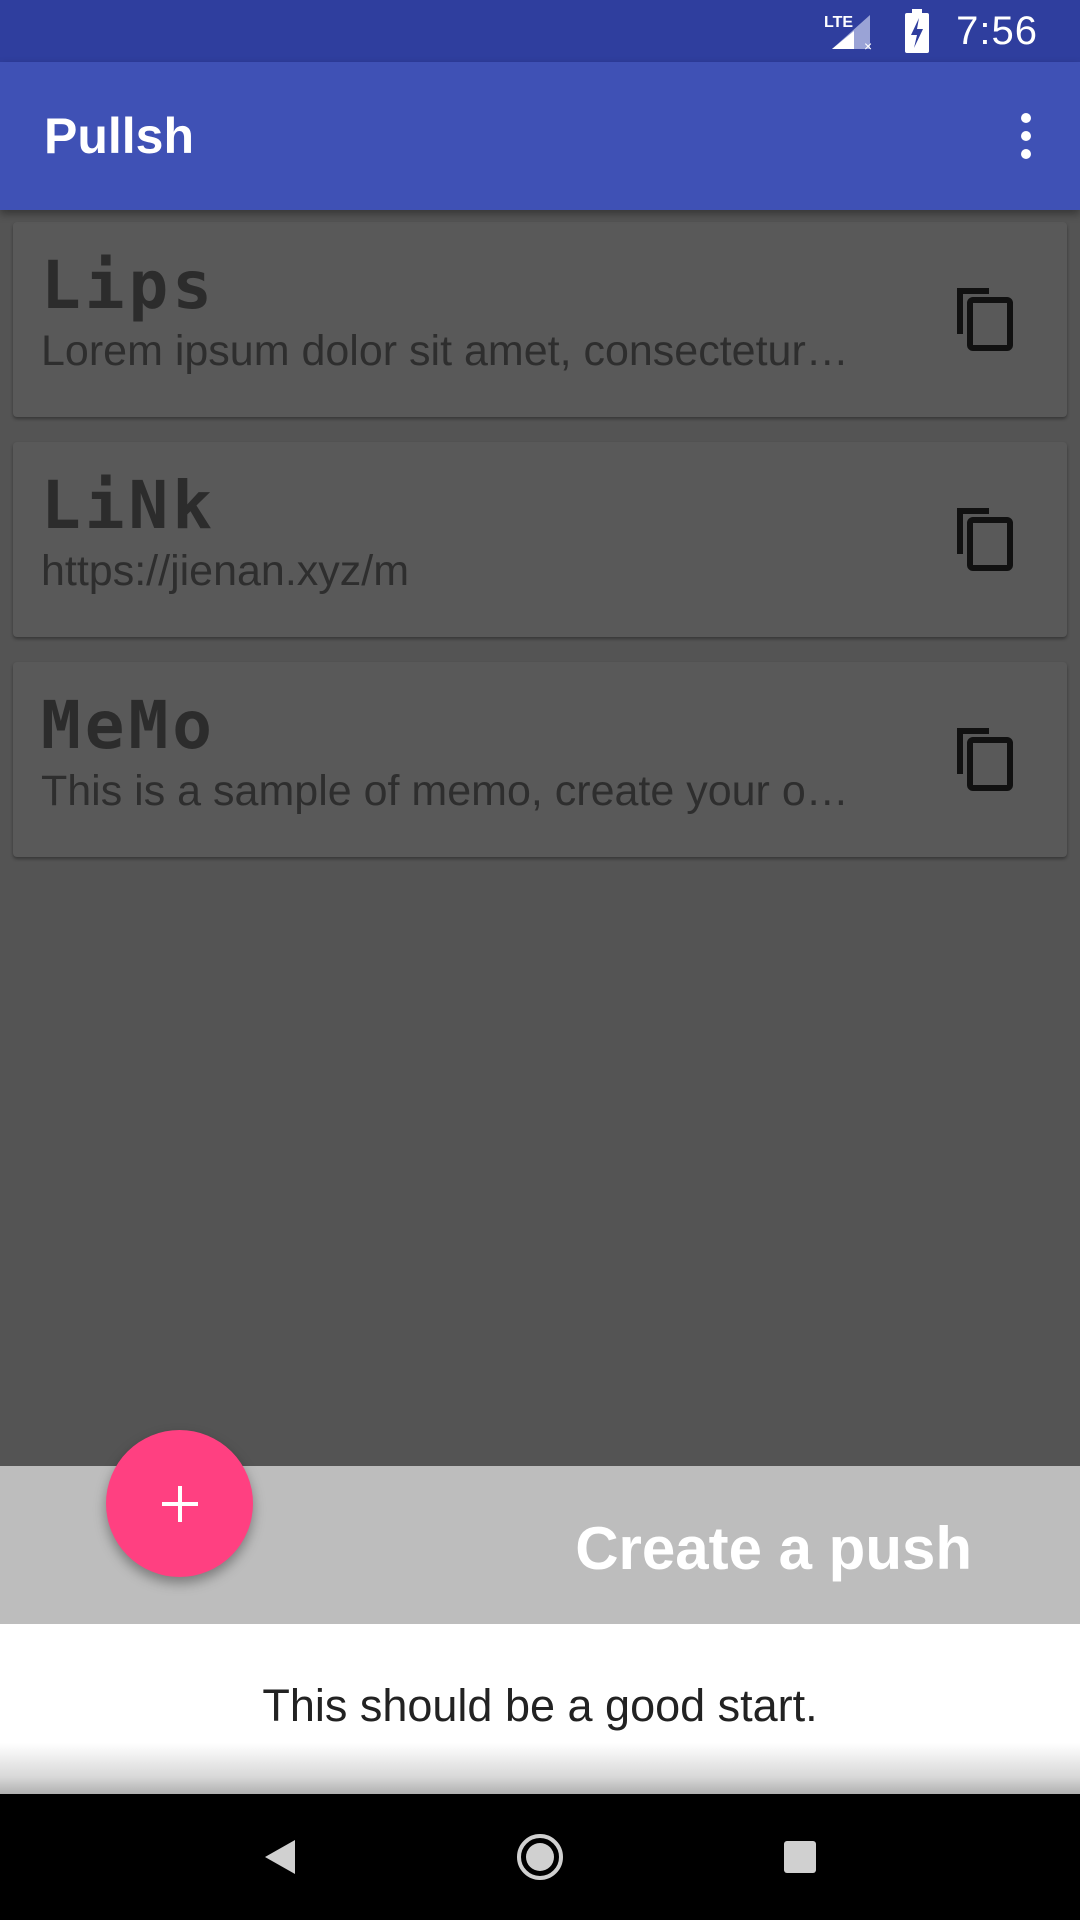  What do you see at coordinates (128, 725) in the screenshot?
I see `card-title: MeMo` at bounding box center [128, 725].